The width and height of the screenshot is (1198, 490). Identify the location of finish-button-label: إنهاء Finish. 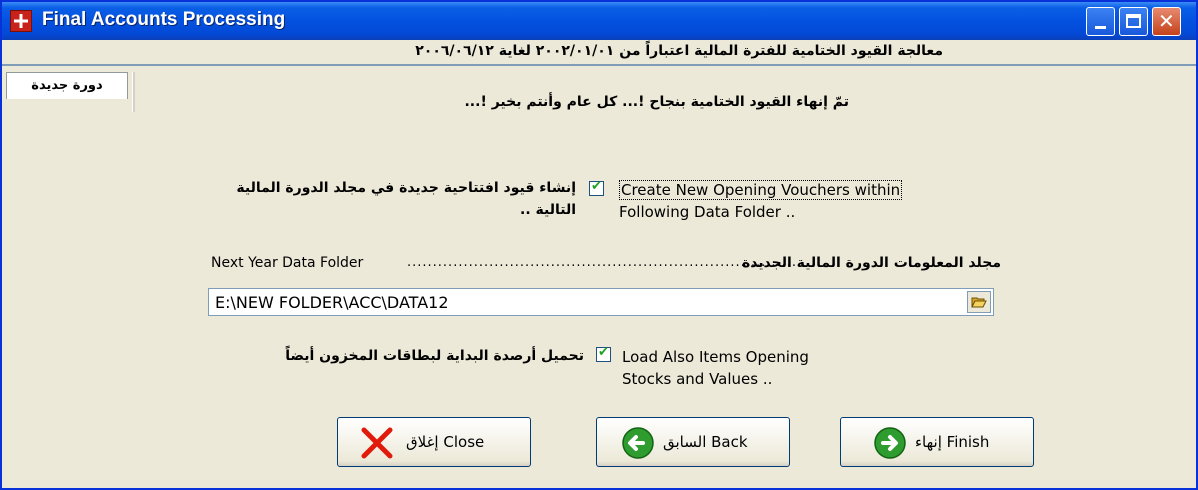
(952, 442).